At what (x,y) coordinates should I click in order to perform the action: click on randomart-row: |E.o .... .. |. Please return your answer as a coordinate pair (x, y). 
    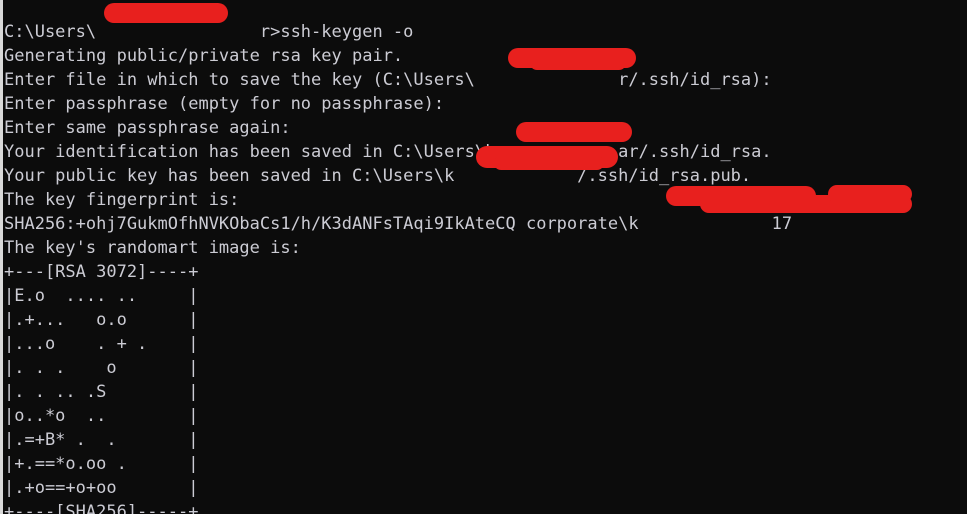
    Looking at the image, I should click on (101, 296).